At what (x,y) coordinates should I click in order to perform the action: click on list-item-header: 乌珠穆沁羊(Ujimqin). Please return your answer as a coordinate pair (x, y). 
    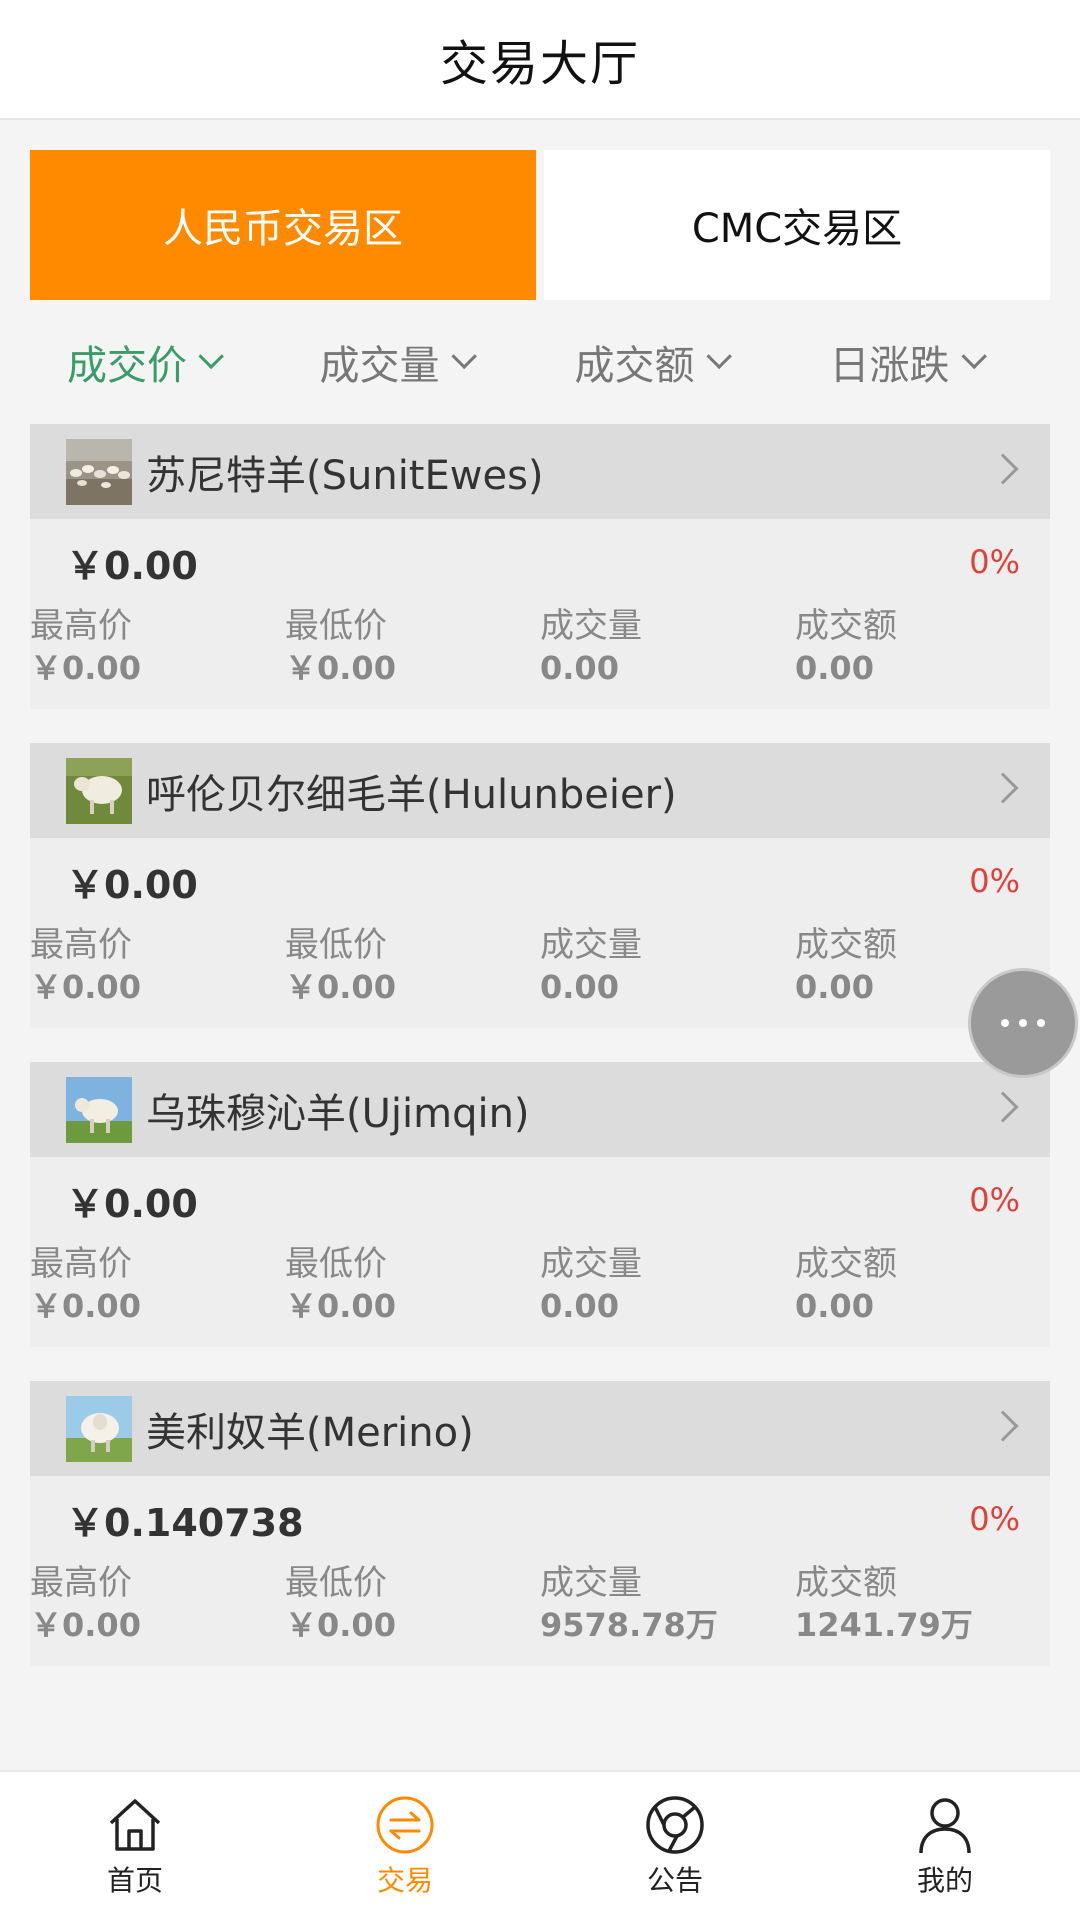
    Looking at the image, I should click on (540, 1109).